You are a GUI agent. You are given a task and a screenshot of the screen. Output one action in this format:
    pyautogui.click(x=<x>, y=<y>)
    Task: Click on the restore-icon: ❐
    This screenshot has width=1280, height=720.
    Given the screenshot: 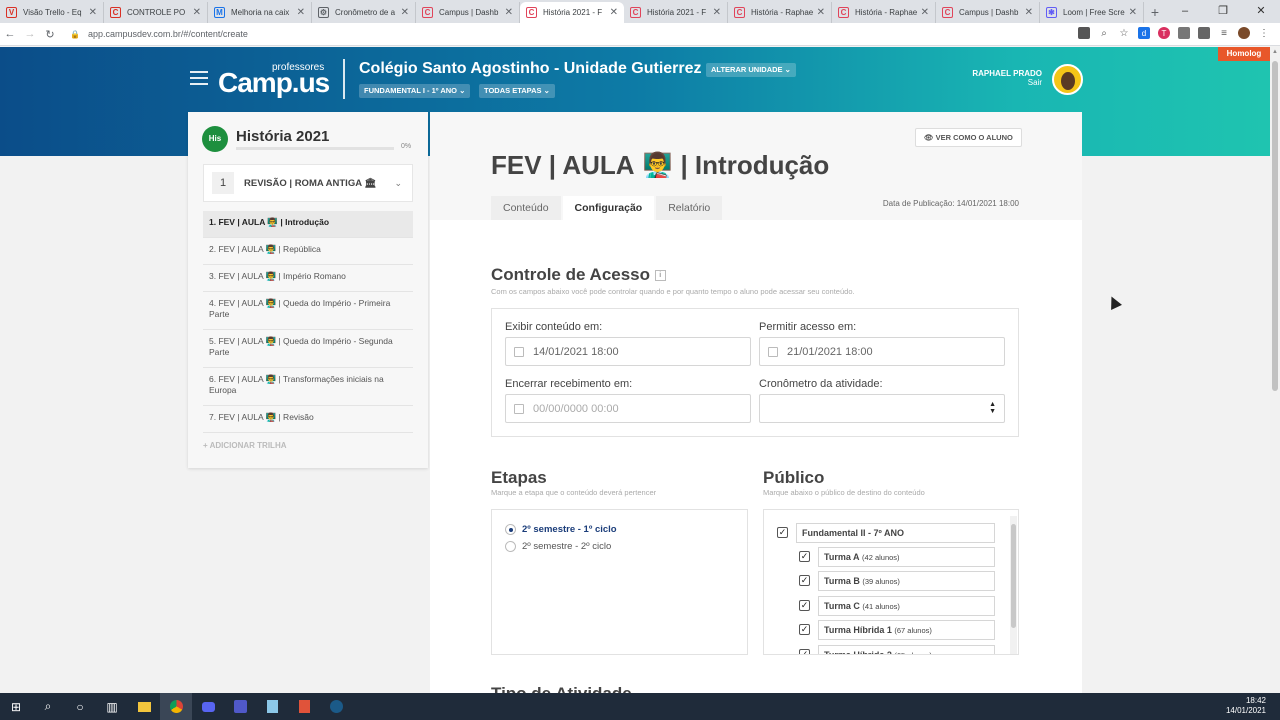 What is the action you would take?
    pyautogui.click(x=1223, y=11)
    